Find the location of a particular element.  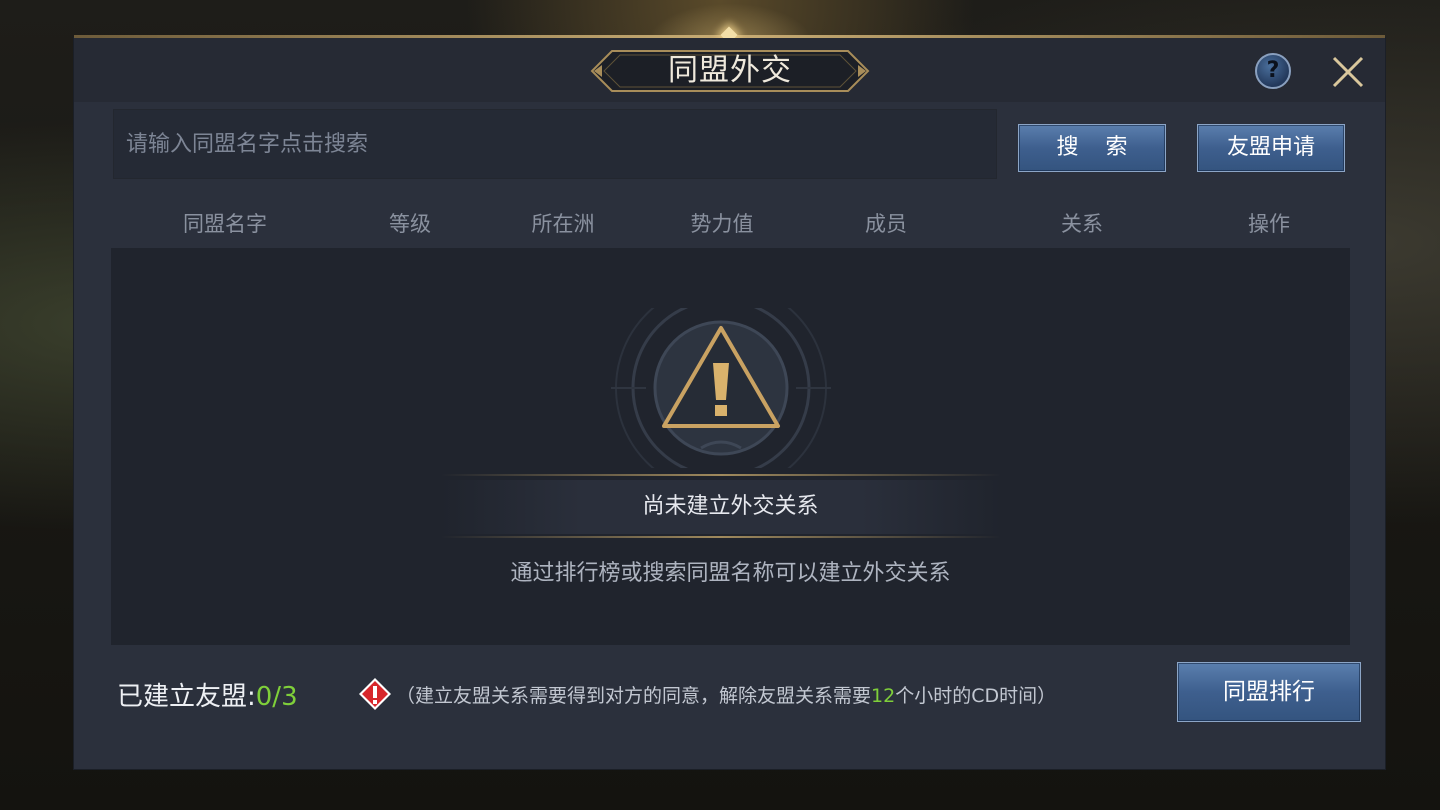

empty-state-title: 尚未建立外交关系 is located at coordinates (730, 506).